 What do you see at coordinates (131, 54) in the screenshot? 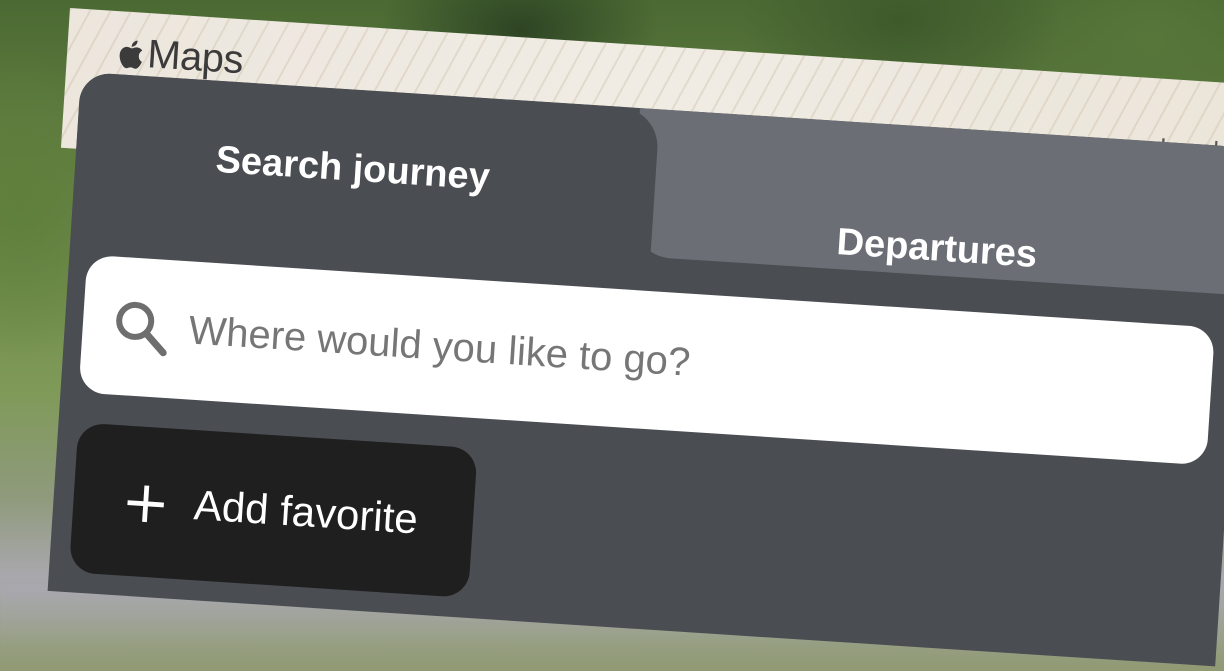
I see `apple-icon` at bounding box center [131, 54].